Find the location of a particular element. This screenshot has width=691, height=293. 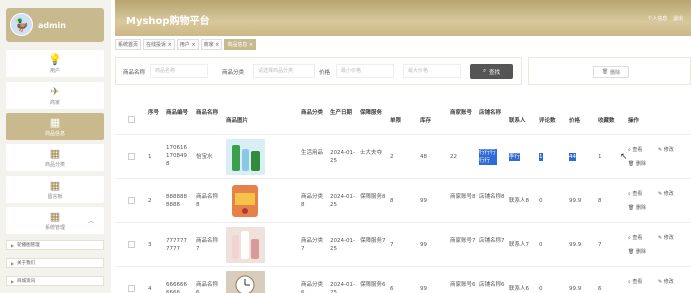

cell-stock: 48 is located at coordinates (423, 157).